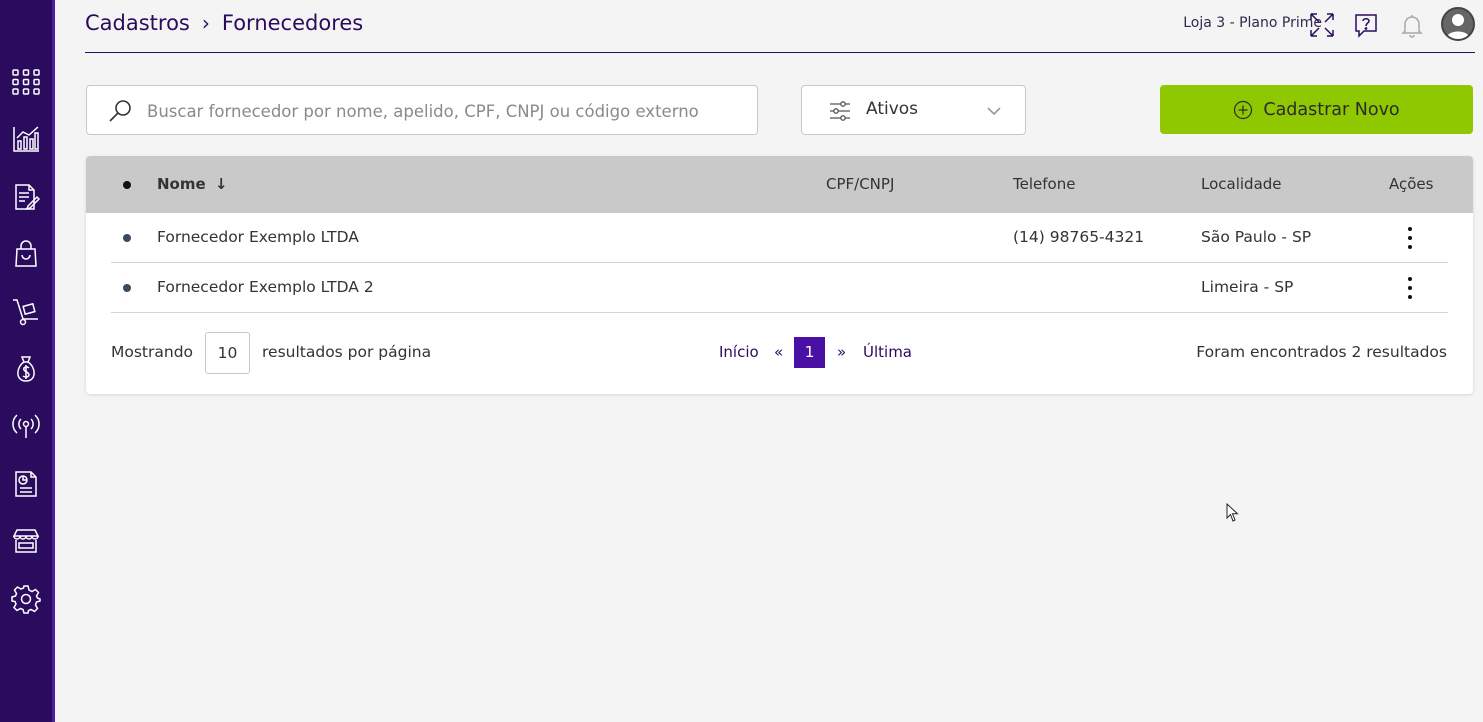 The width and height of the screenshot is (1483, 722). Describe the element at coordinates (841, 352) in the screenshot. I see `pagination-next: »` at that location.